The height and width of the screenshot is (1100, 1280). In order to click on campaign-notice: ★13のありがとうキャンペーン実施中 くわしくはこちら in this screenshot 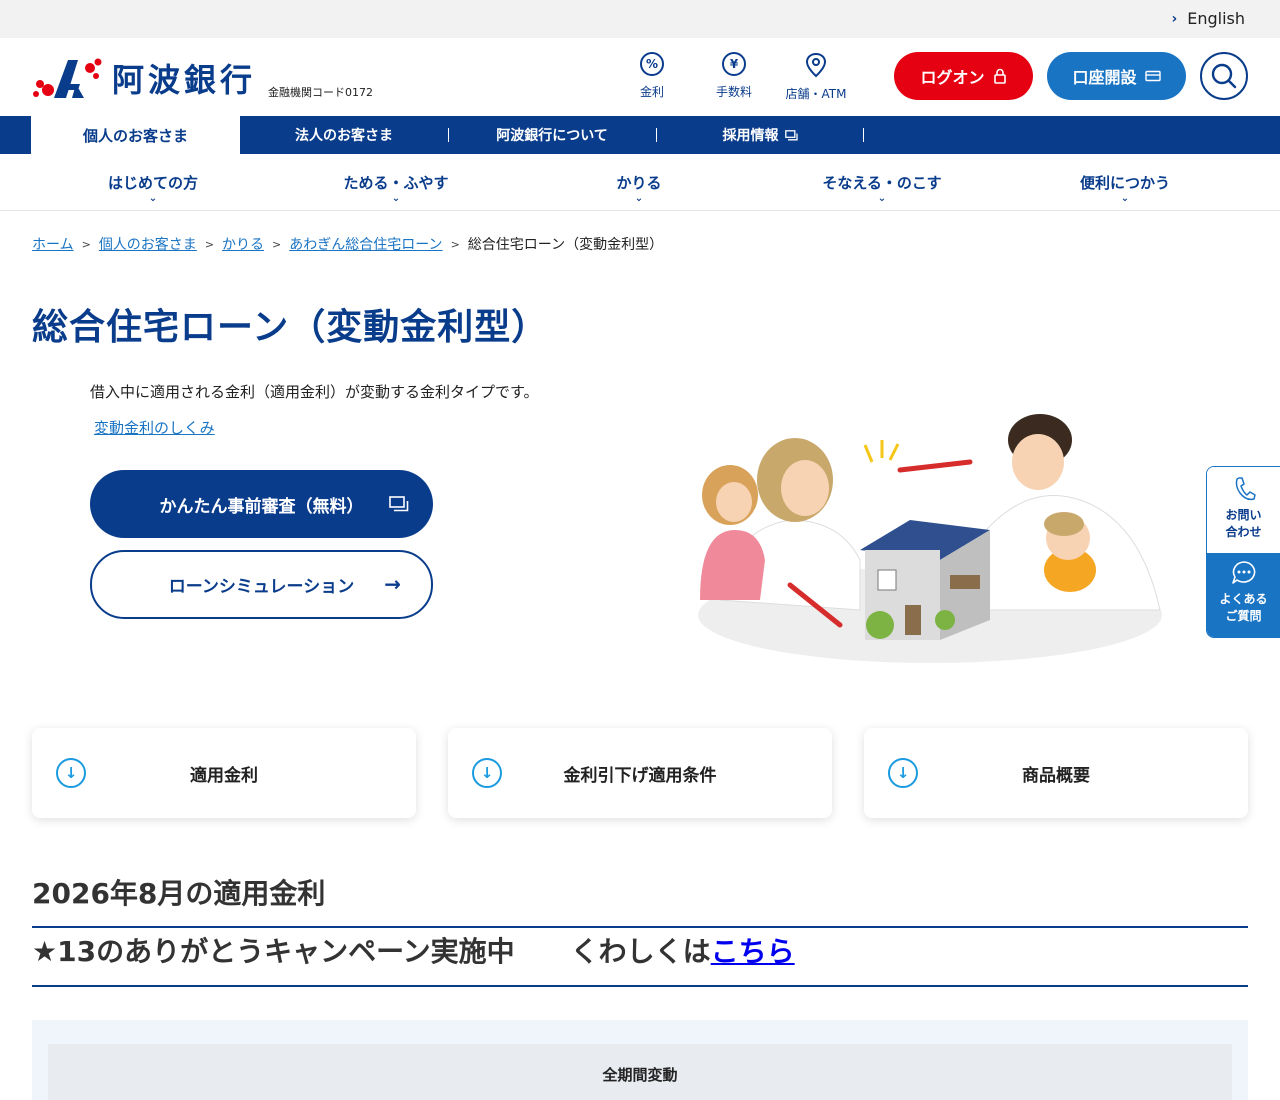, I will do `click(413, 950)`.